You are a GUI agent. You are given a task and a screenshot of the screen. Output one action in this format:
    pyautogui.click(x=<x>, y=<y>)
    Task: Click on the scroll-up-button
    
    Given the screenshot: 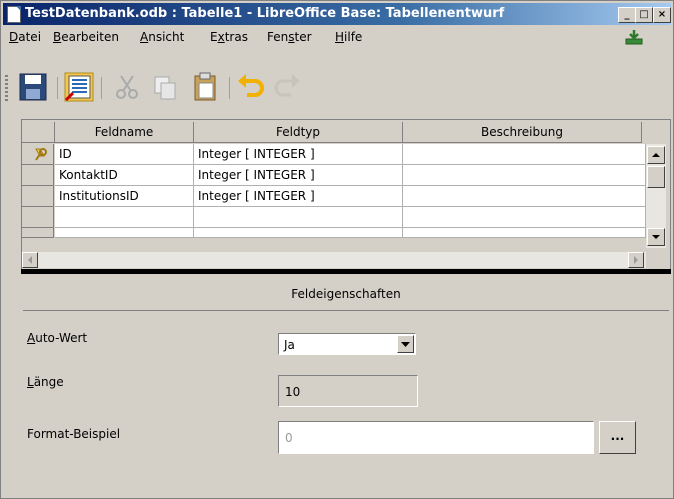 What is the action you would take?
    pyautogui.click(x=656, y=155)
    